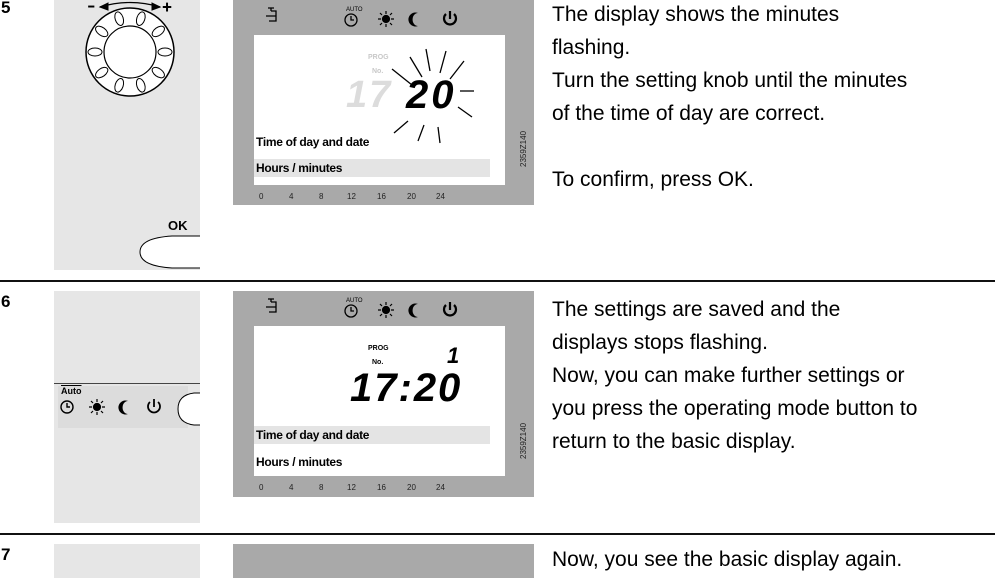  I want to click on description-line: Now, you see the basic display again., so click(727, 559).